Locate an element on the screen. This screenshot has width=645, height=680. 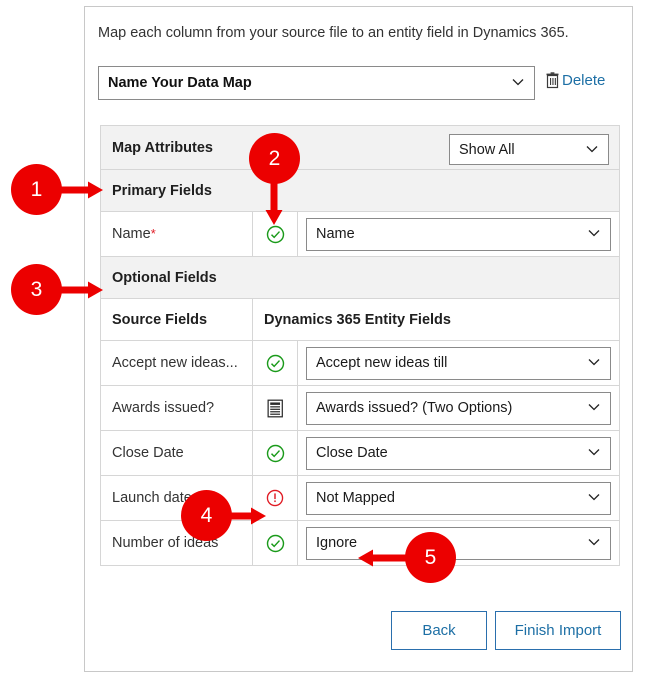
source-field-label: Name is located at coordinates (131, 234).